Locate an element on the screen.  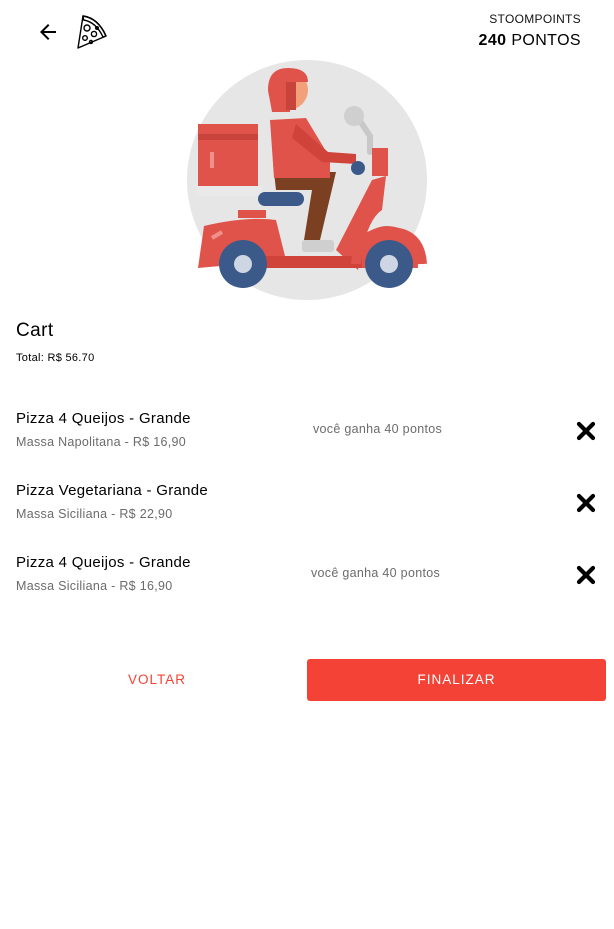
pizza-slice-icon is located at coordinates (90, 32).